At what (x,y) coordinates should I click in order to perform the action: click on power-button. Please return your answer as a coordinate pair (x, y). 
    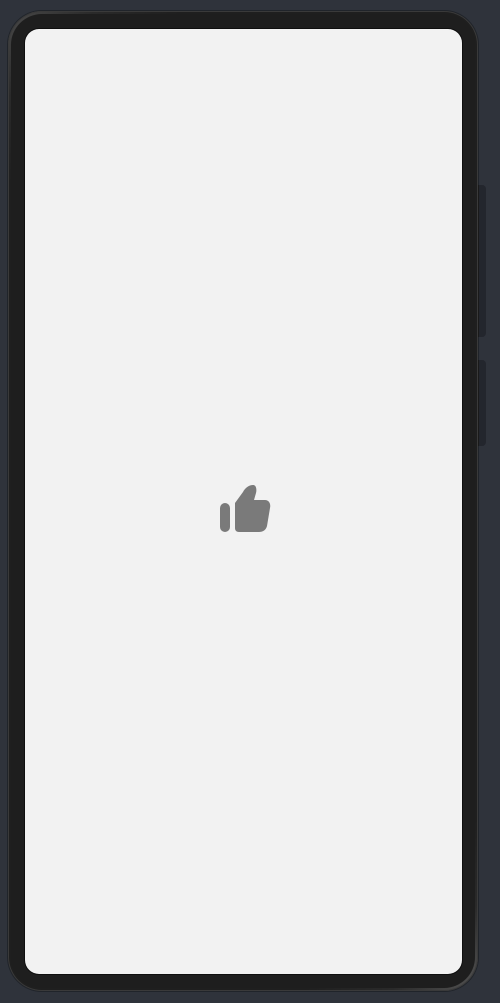
    Looking at the image, I should click on (482, 261).